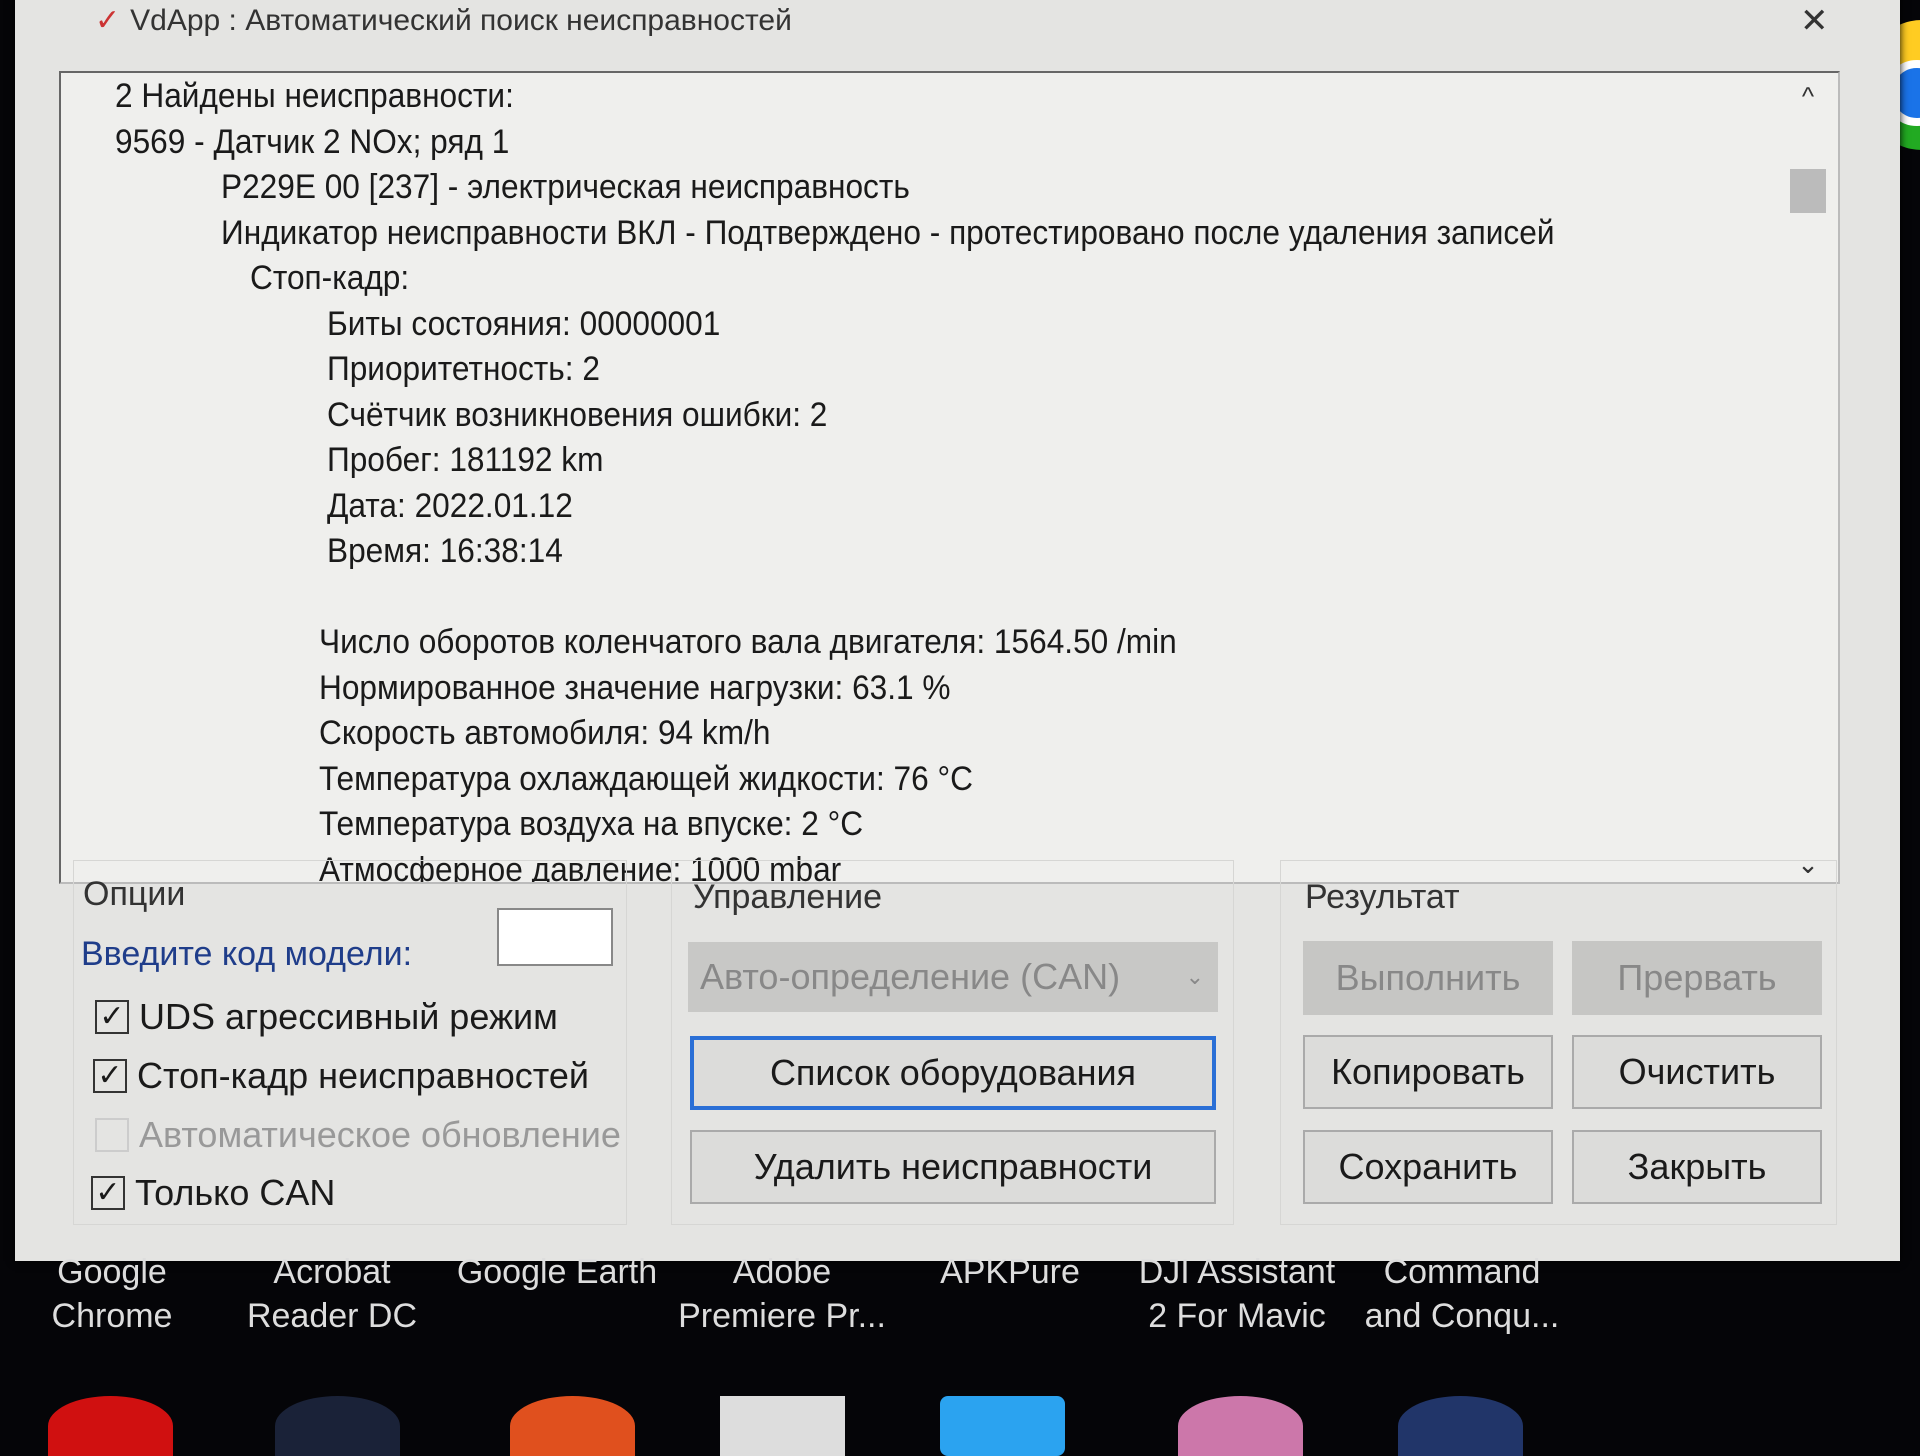  What do you see at coordinates (450, 505) in the screenshot?
I see `log-line: Дата: 2022.01.12` at bounding box center [450, 505].